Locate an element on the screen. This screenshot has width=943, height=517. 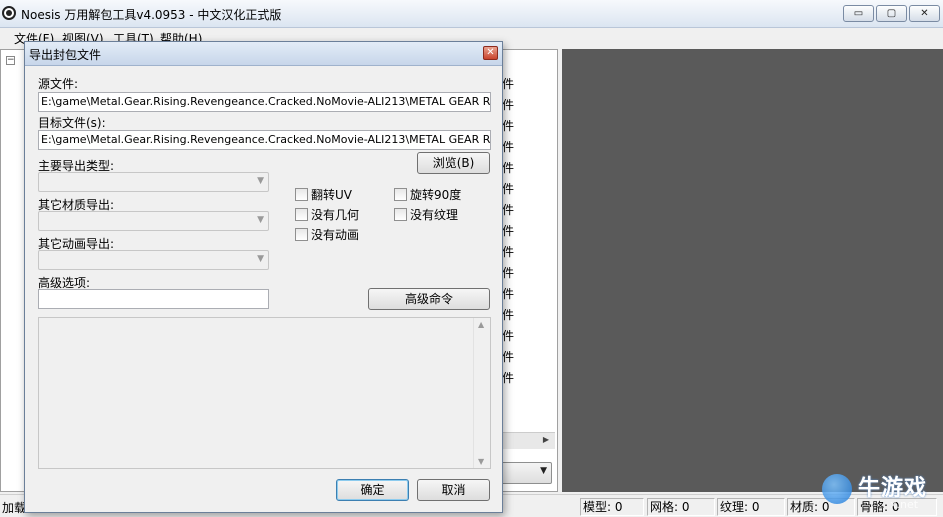
flip-uv-label: 翻转UV is located at coordinates (331, 195).